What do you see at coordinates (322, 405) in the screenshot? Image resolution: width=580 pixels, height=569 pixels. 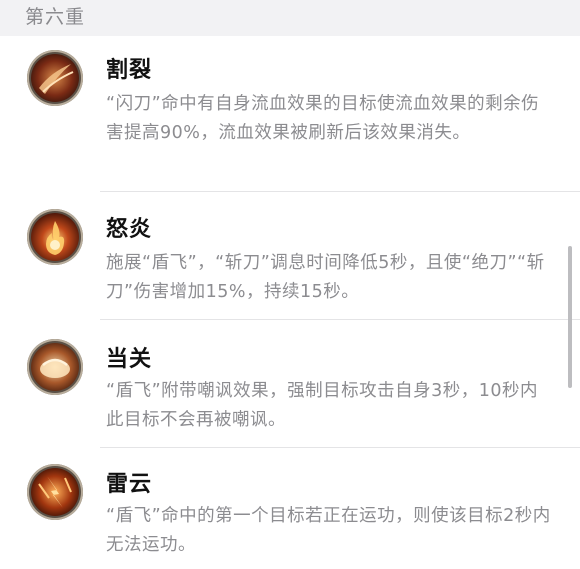 I see `skill-description: “盾飞”附带嘲讽效果，强制目标攻击自身3秒，10秒内此目标不会再被嘲讽。` at bounding box center [322, 405].